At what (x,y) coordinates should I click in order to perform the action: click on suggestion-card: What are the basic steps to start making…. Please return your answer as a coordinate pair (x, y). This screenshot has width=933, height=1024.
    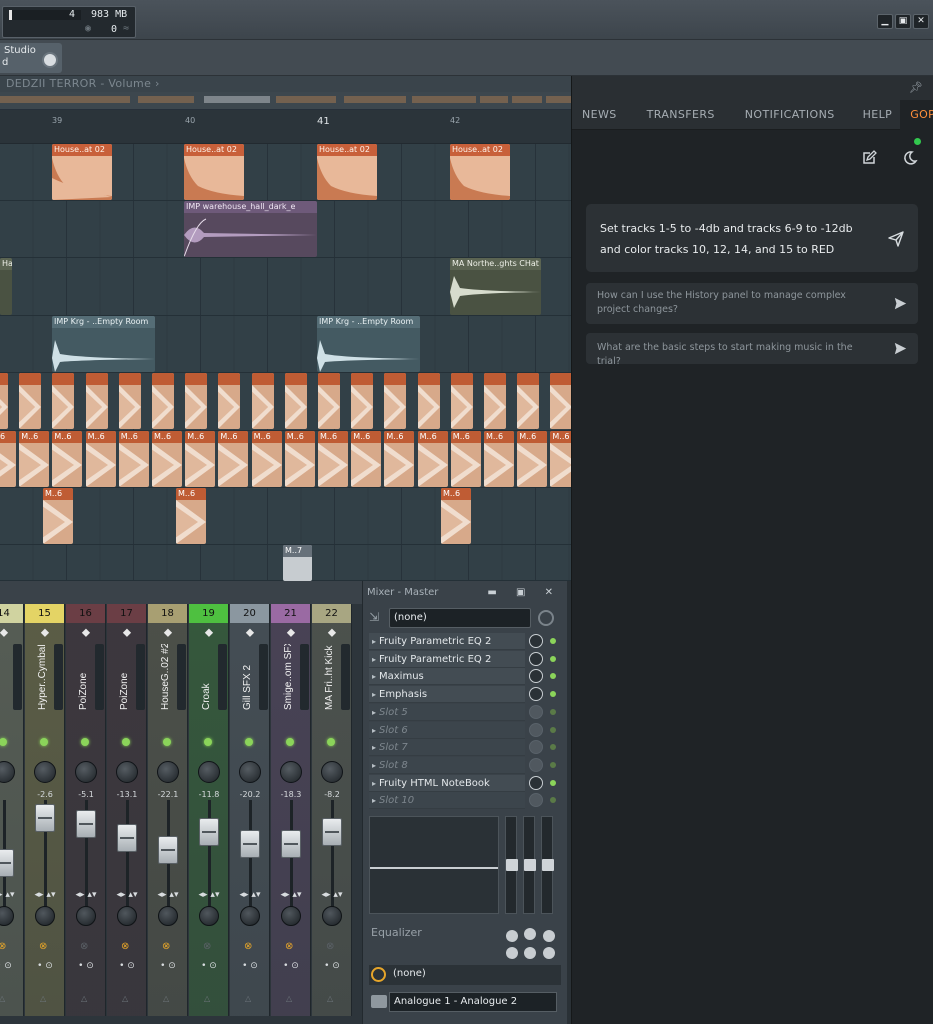
    Looking at the image, I should click on (752, 350).